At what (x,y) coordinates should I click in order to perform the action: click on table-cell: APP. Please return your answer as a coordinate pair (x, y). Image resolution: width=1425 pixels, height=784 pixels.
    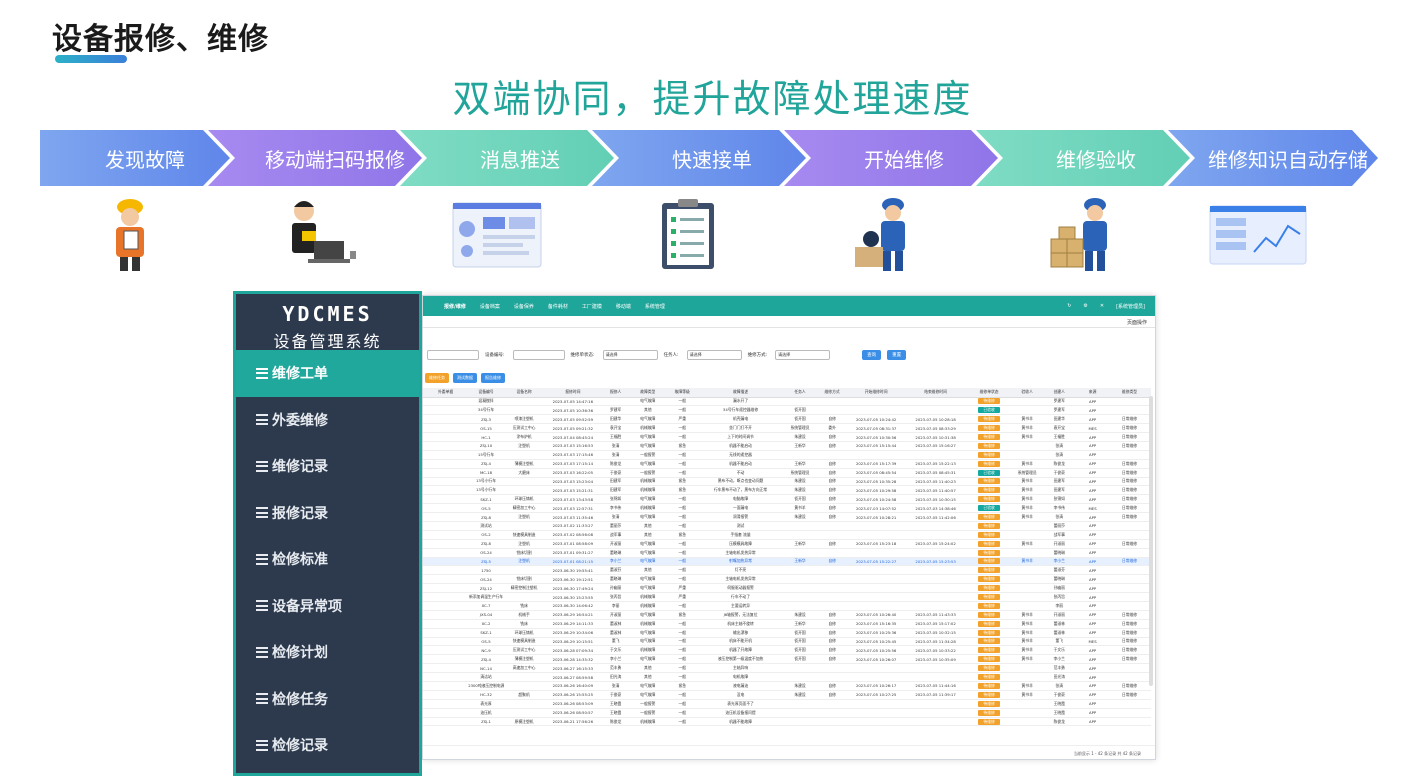
    Looking at the image, I should click on (1093, 544).